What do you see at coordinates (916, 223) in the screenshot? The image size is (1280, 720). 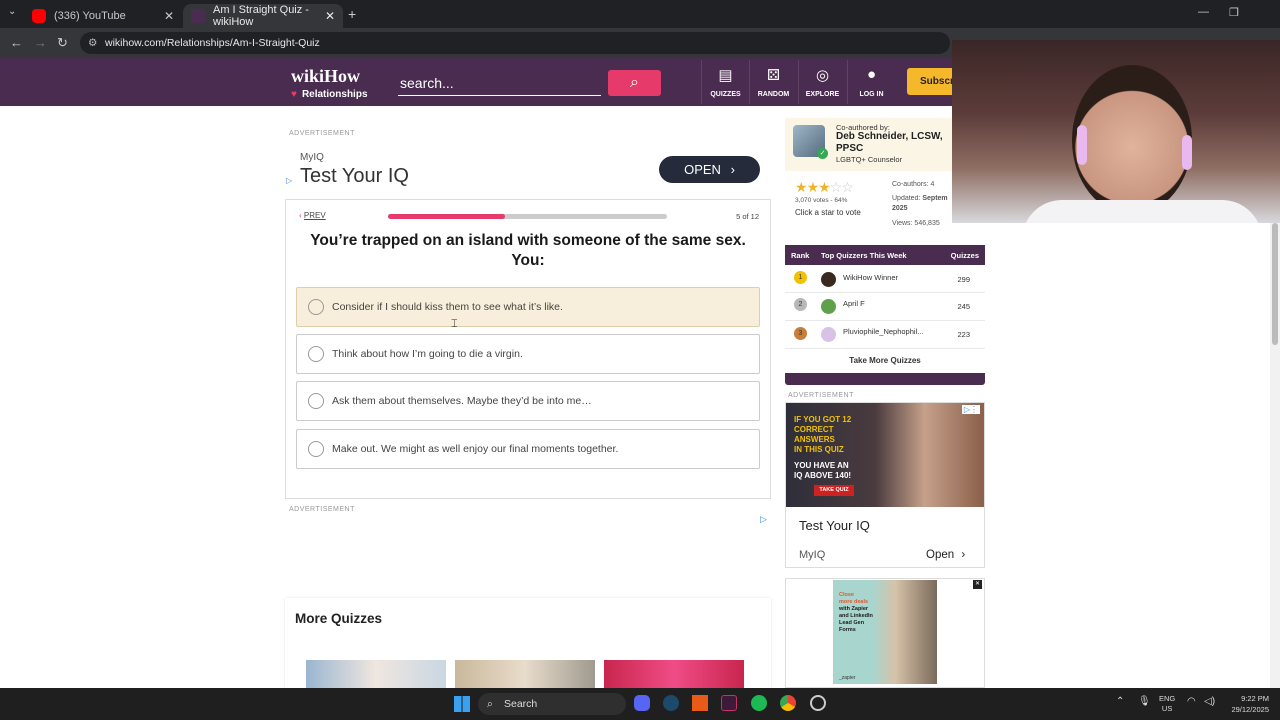 I see `views-count: Views: 546,835` at bounding box center [916, 223].